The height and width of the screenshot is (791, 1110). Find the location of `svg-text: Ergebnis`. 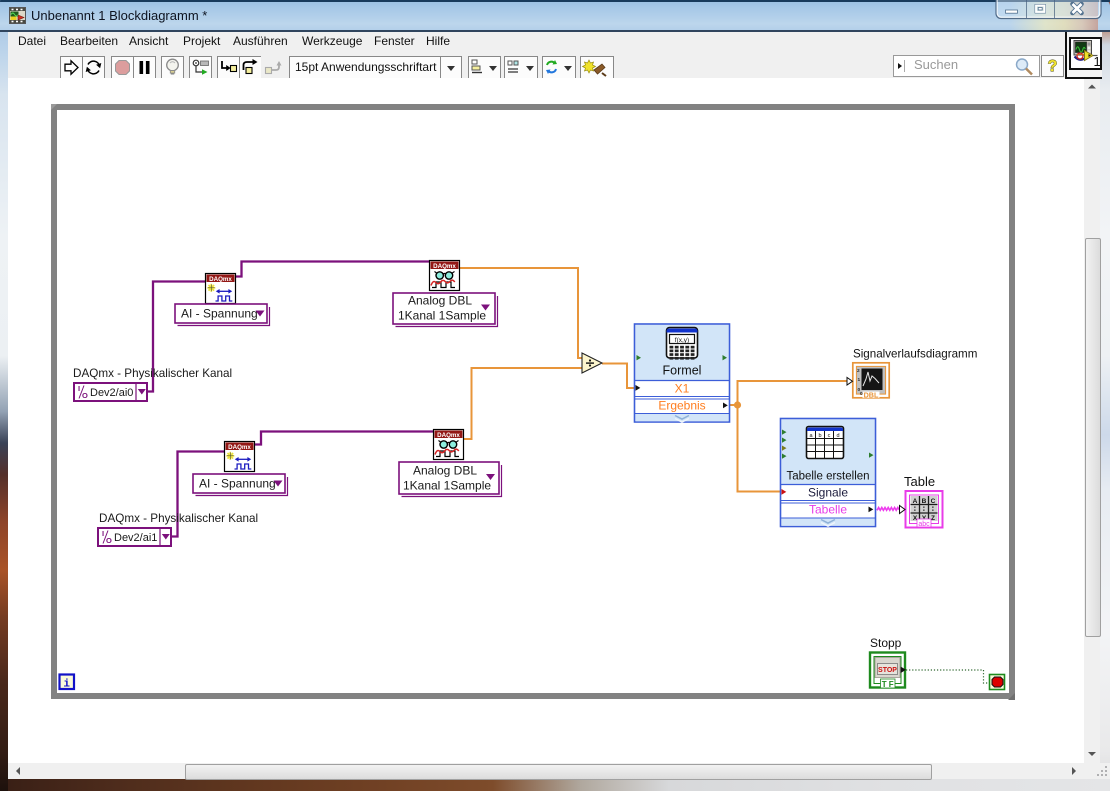

svg-text: Ergebnis is located at coordinates (681, 406).